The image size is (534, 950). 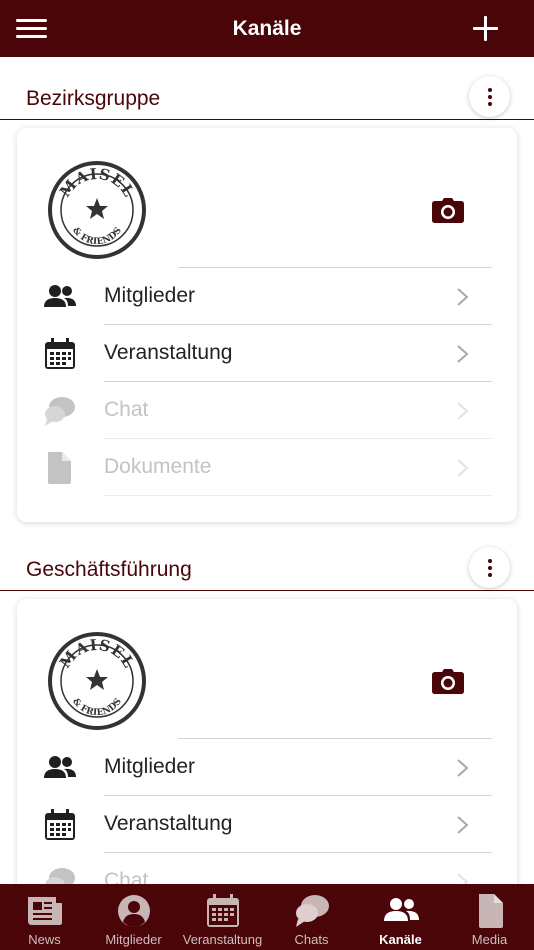 What do you see at coordinates (44, 939) in the screenshot?
I see `tab-label: News` at bounding box center [44, 939].